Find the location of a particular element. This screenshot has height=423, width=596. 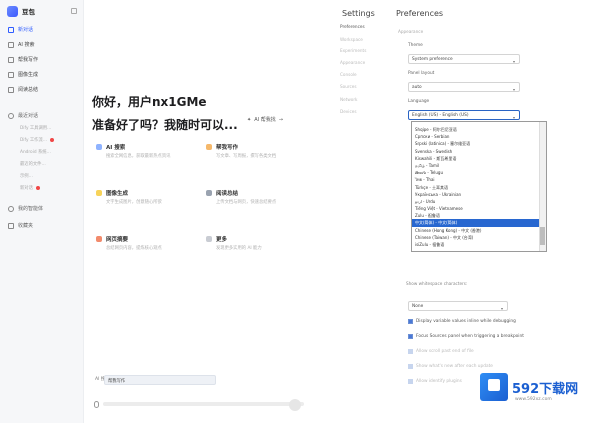

feature-card-search: AI 搜索 搜索全网信息，获取最新热点资讯 is located at coordinates (146, 160).